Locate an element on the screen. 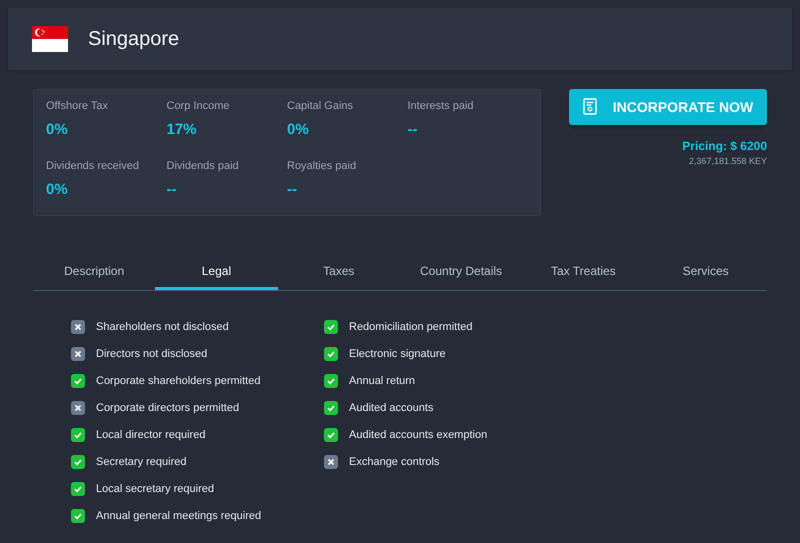 This screenshot has height=543, width=800. feature-label: Audited accounts is located at coordinates (391, 408).